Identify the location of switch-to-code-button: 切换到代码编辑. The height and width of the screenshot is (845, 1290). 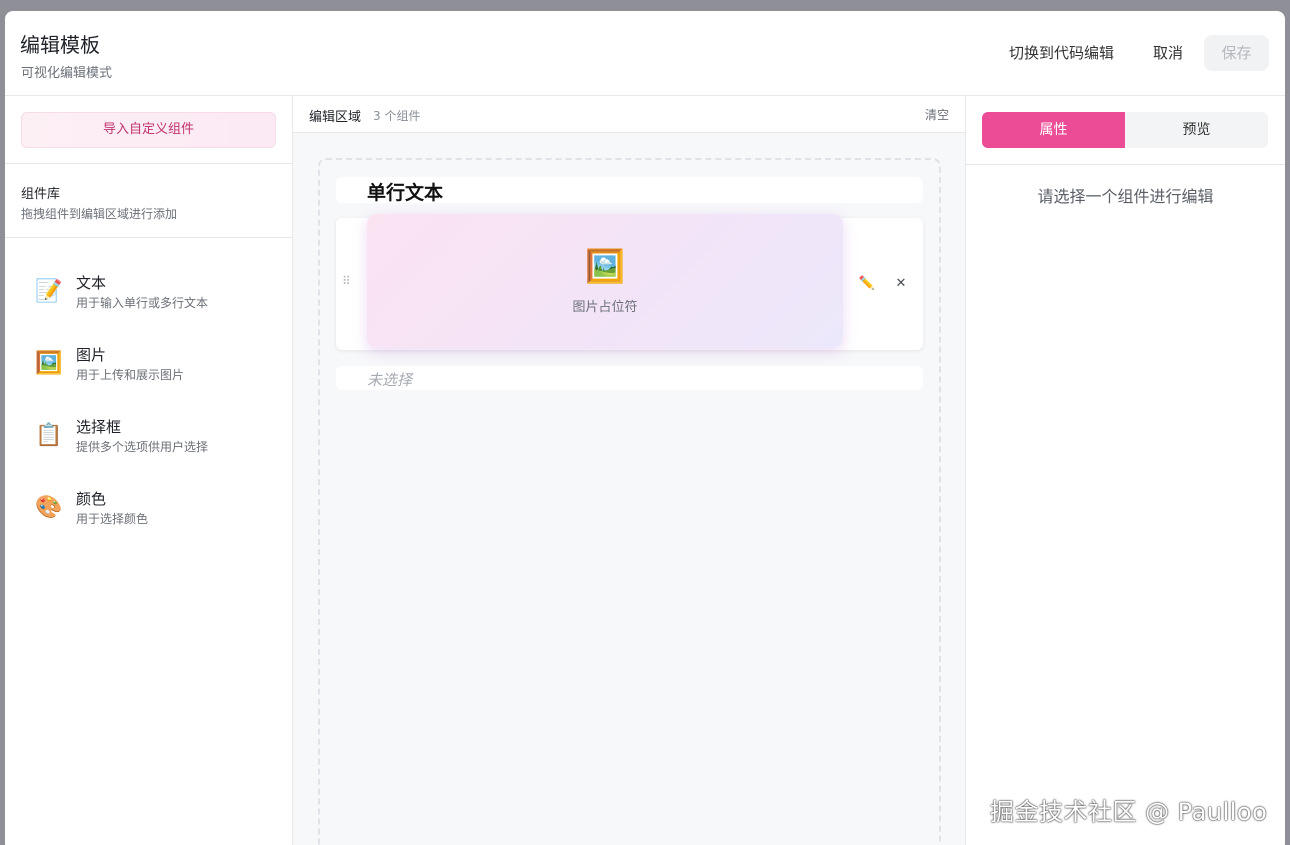
(1061, 53).